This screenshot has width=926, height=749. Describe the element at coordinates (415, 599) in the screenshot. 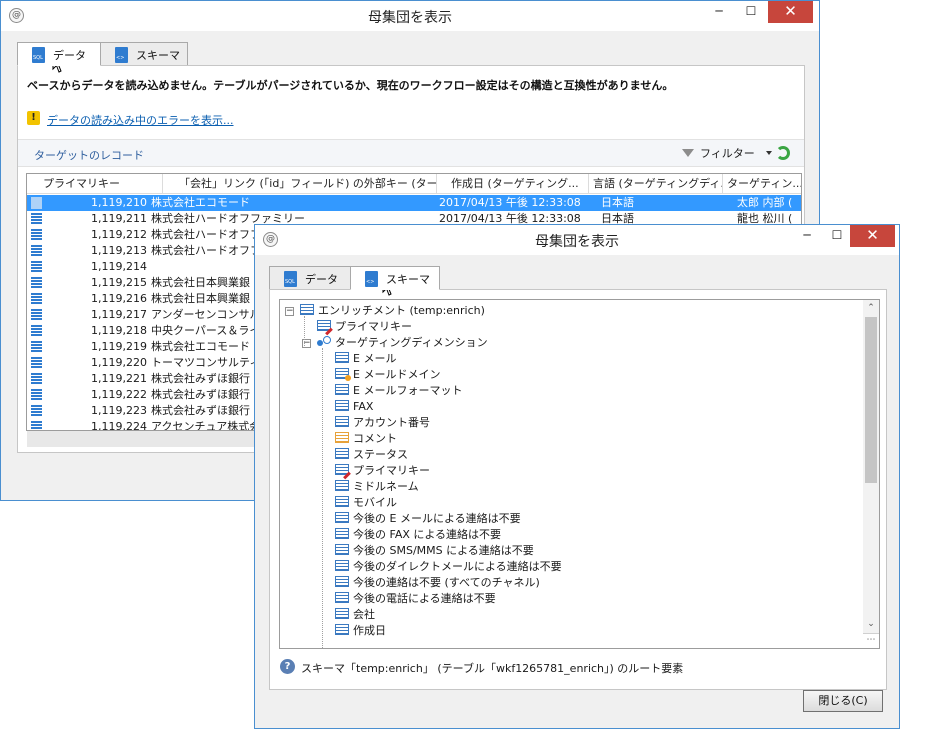

I see `tree-node: 今後の電話による連絡は不要` at that location.